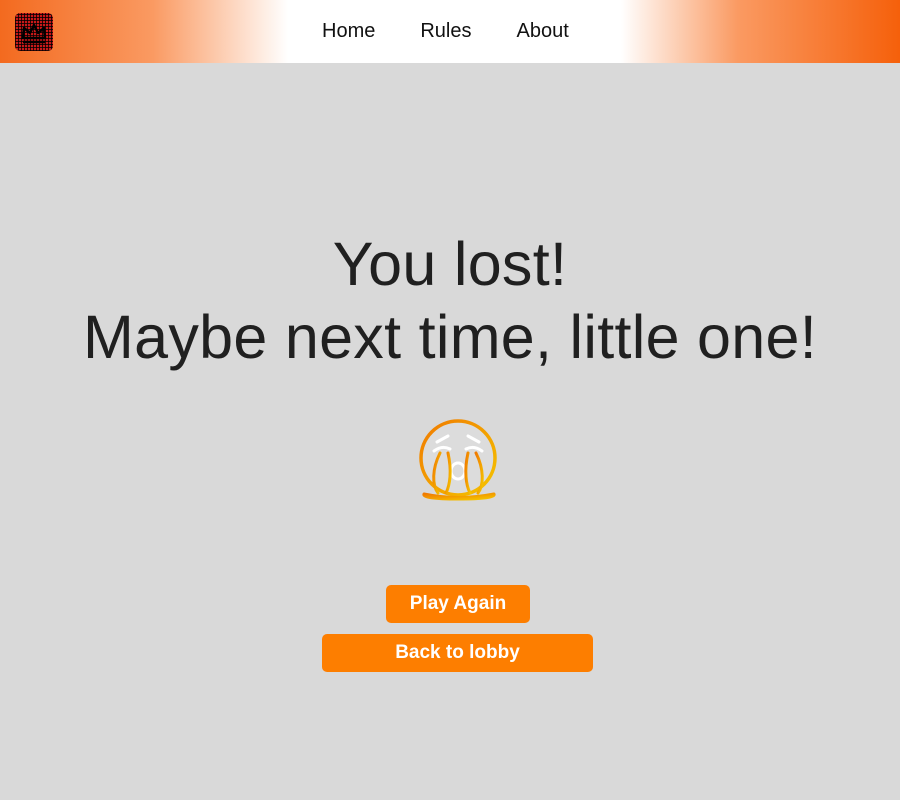  I want to click on play-again-button: Play Again, so click(458, 604).